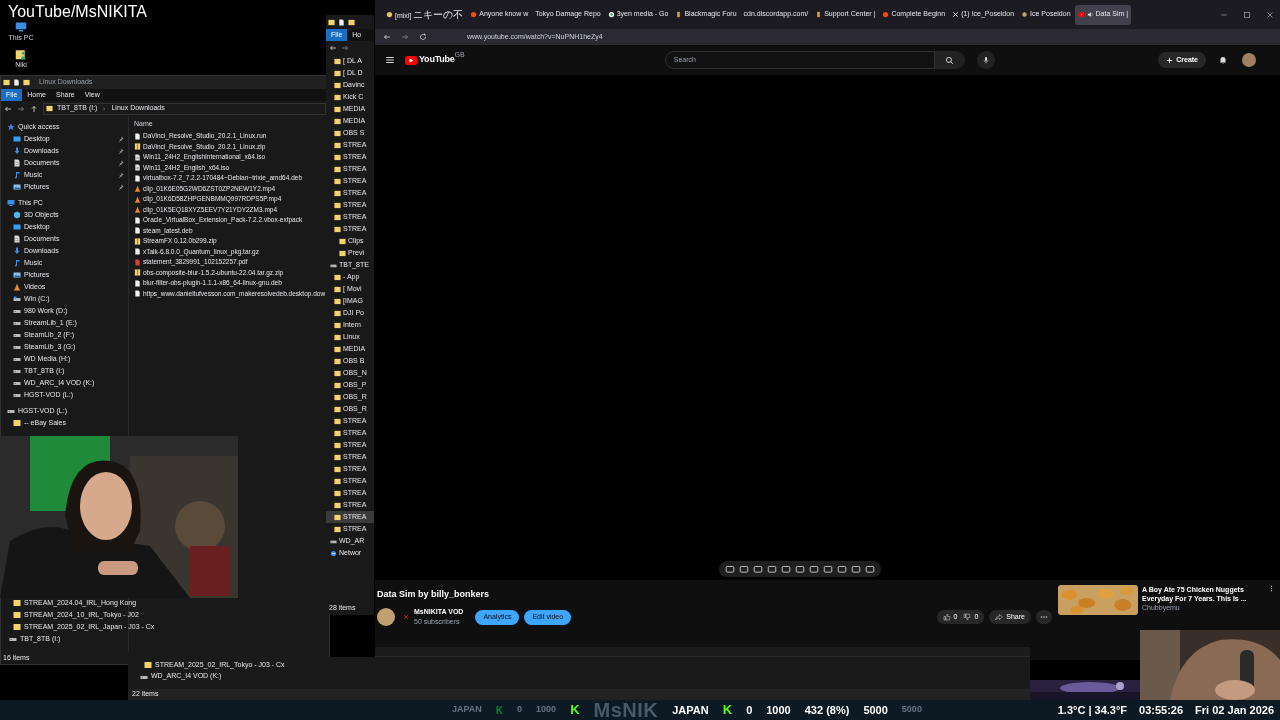 The image size is (1280, 720). I want to click on chevron-icon, so click(104, 108).